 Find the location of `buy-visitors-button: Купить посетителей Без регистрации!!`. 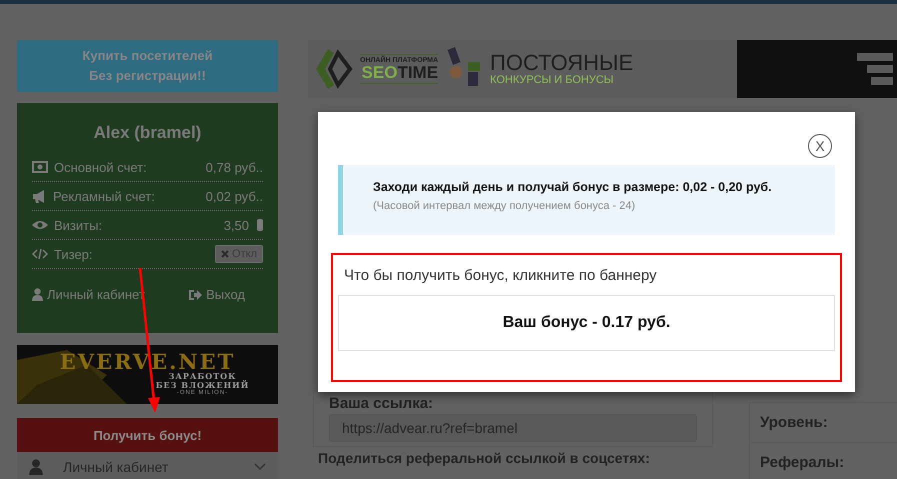

buy-visitors-button: Купить посетителей Без регистрации!! is located at coordinates (147, 66).